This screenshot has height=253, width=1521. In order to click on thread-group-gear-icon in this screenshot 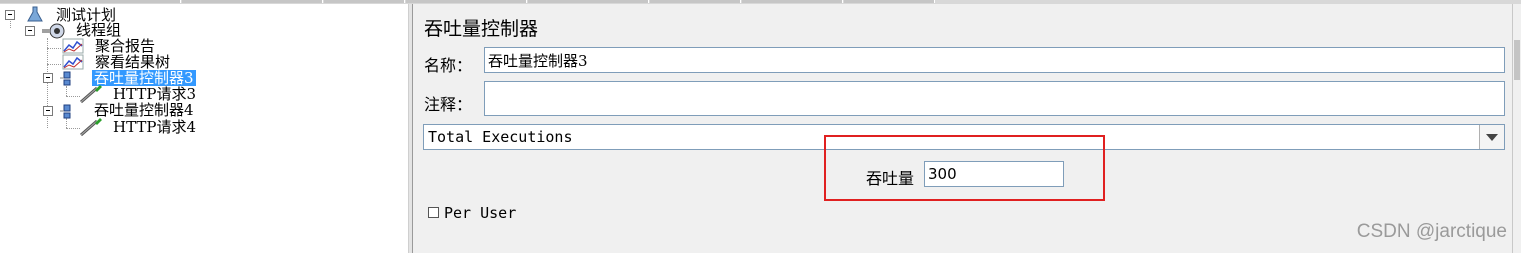, I will do `click(53, 31)`.